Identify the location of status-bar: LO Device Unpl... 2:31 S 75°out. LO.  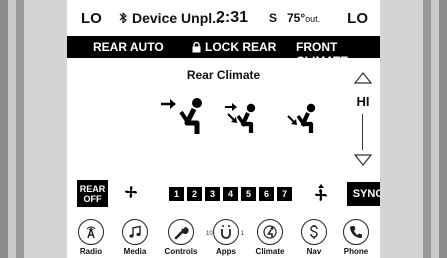
(223, 18).